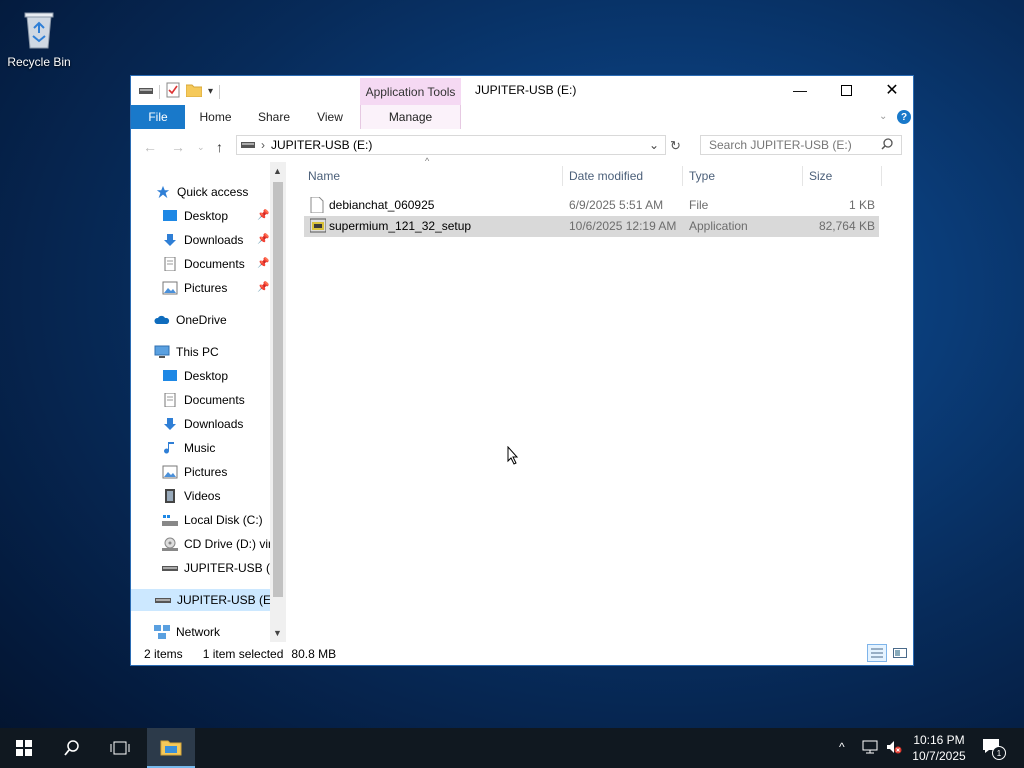 Image resolution: width=1024 pixels, height=768 pixels. Describe the element at coordinates (163, 653) in the screenshot. I see `item-count: 2 items` at that location.